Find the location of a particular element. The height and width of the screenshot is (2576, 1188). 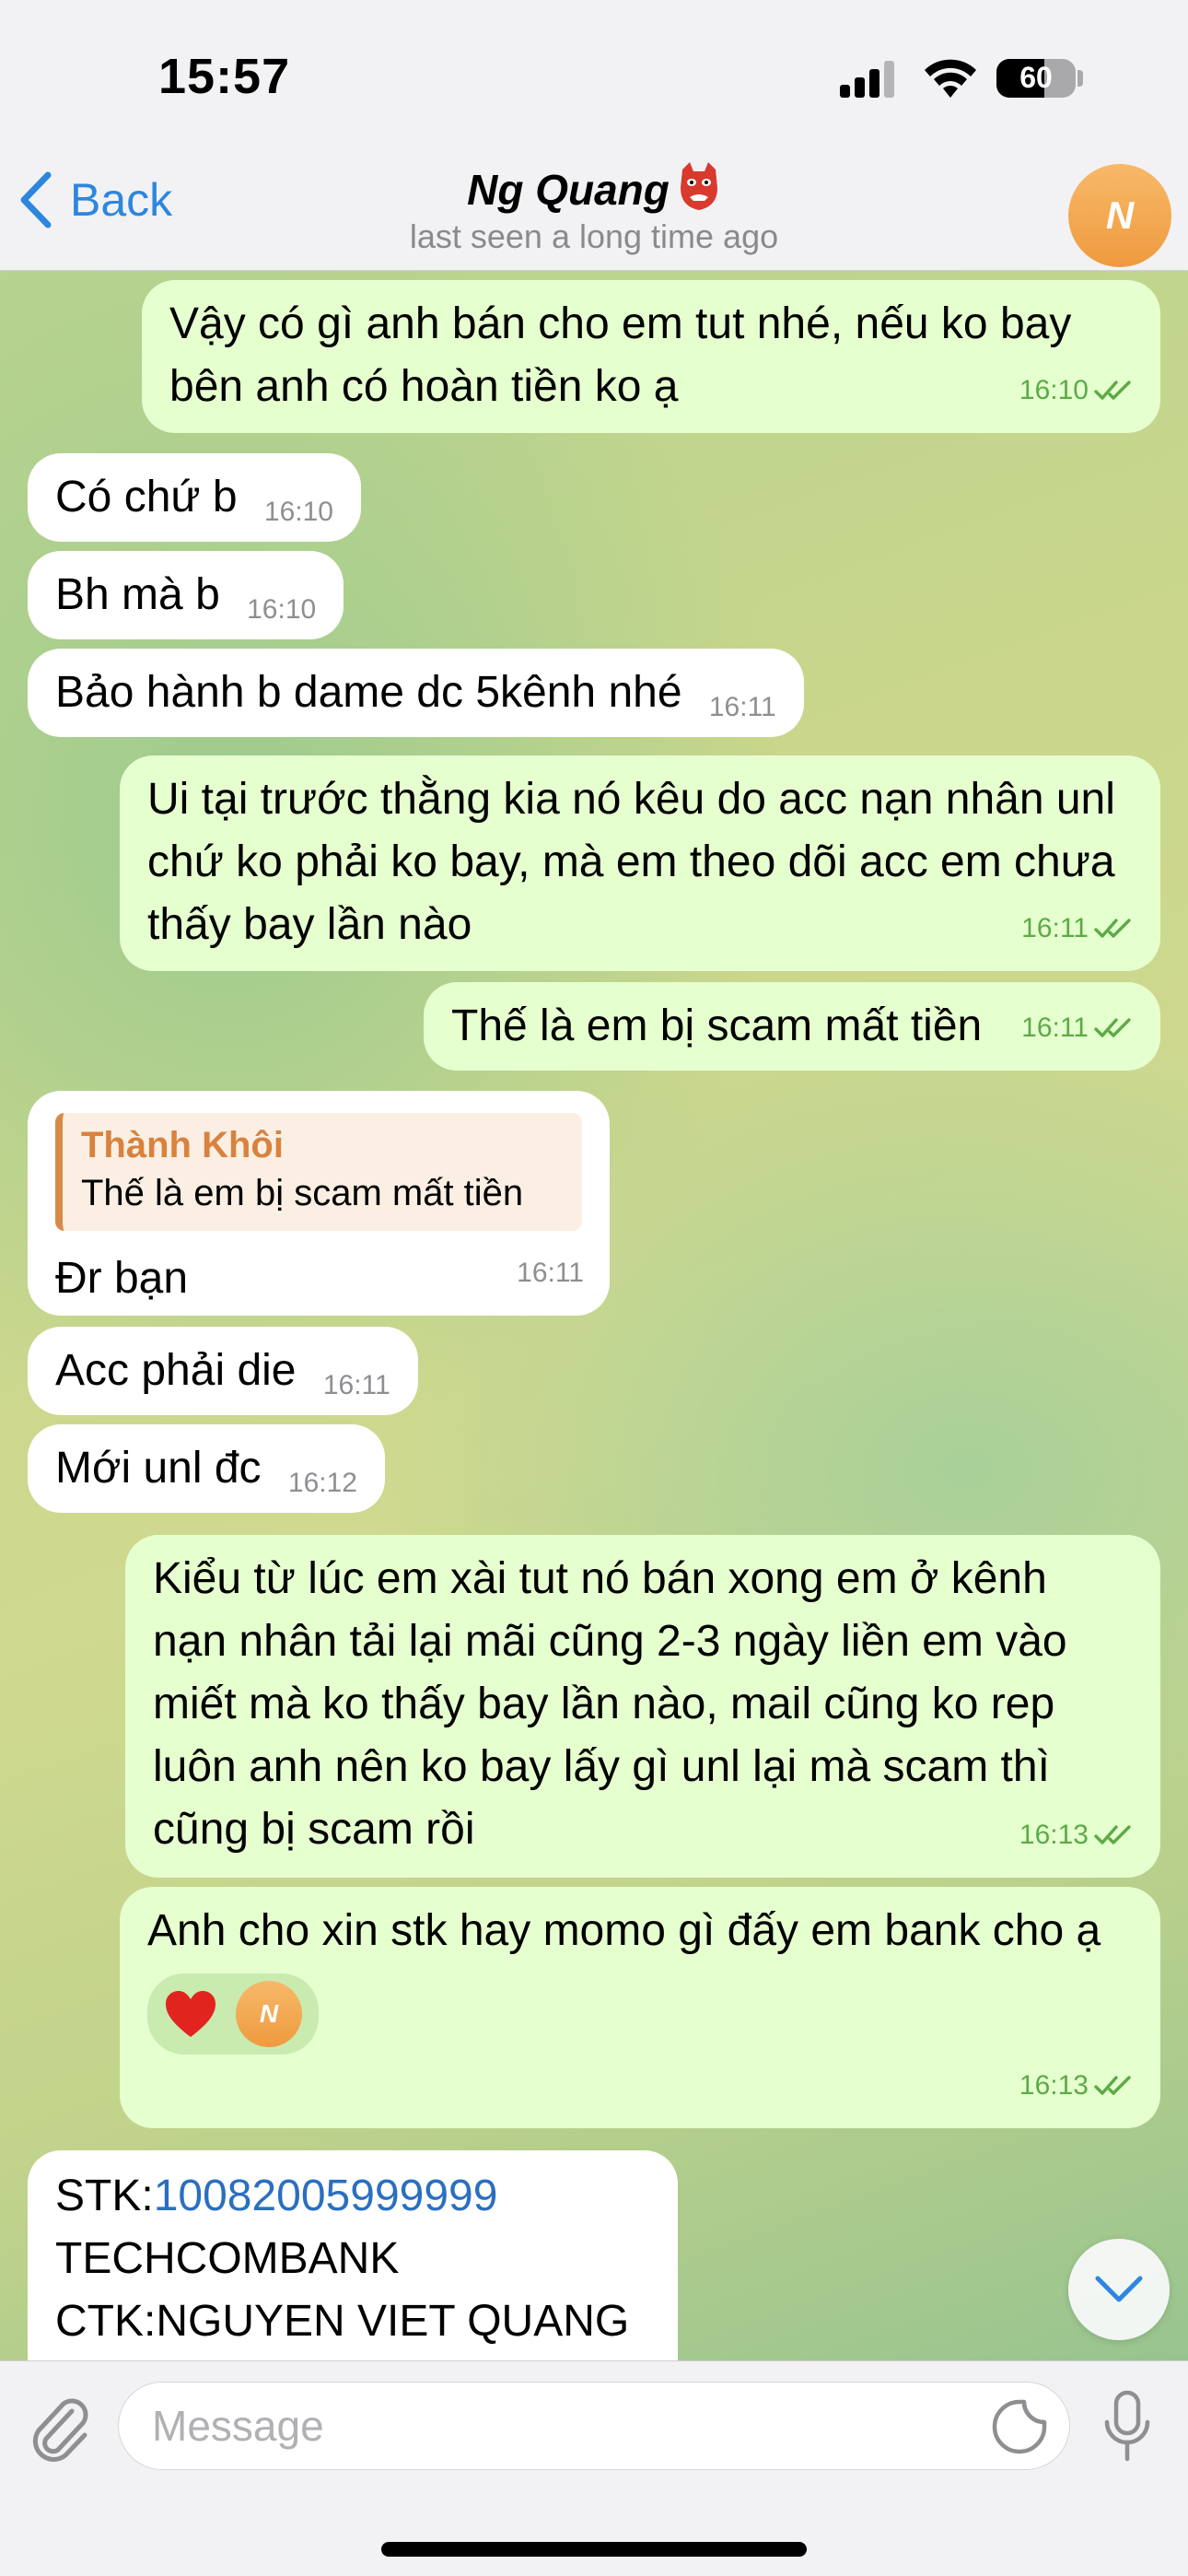

message-incoming: Acc phải die 16:11 is located at coordinates (223, 1371).